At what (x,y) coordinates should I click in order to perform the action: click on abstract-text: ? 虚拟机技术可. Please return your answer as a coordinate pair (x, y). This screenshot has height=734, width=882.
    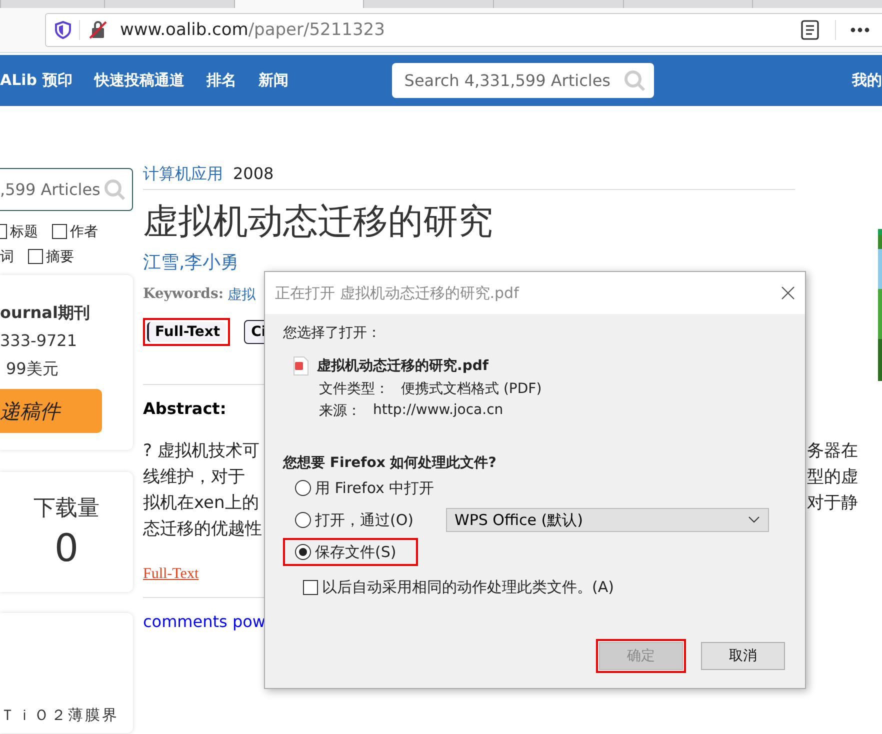
    Looking at the image, I should click on (201, 451).